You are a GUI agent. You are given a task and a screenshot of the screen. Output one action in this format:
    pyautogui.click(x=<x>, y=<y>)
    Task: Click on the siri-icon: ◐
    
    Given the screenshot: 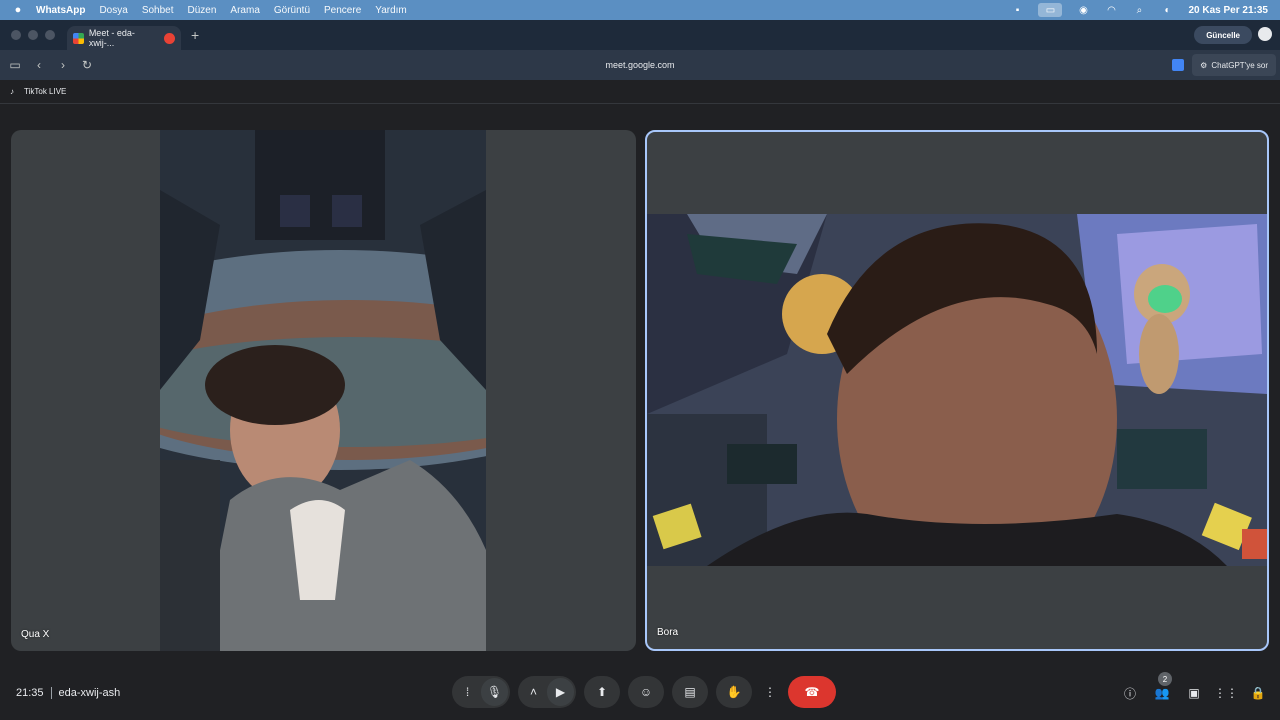 What is the action you would take?
    pyautogui.click(x=1167, y=10)
    